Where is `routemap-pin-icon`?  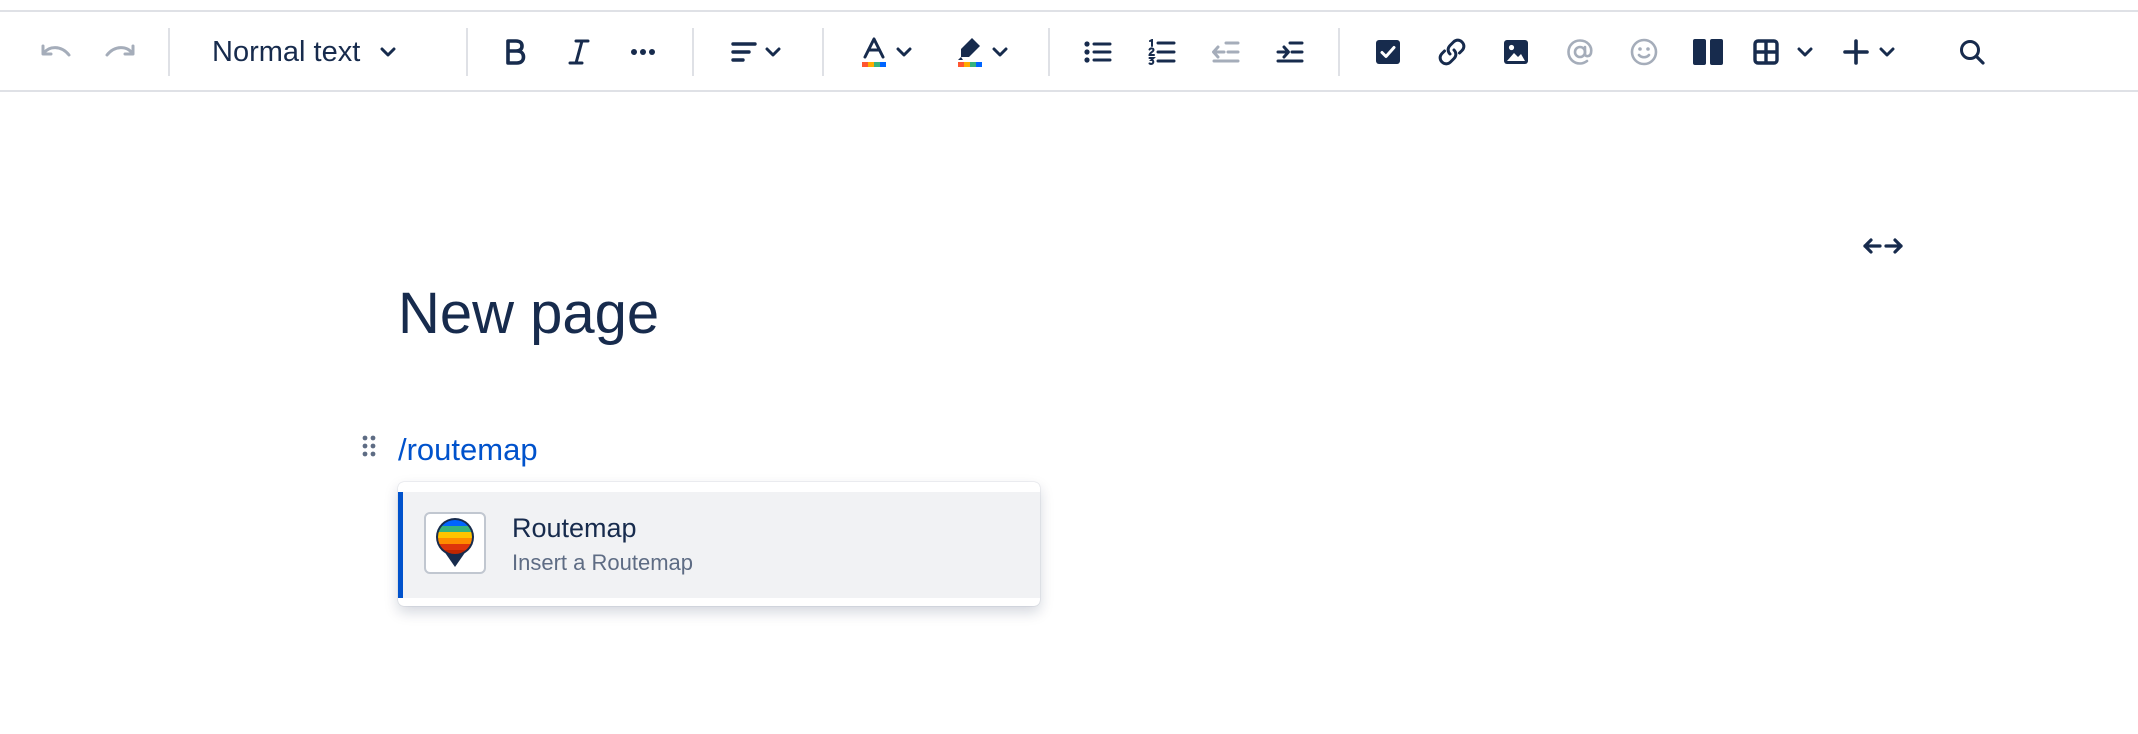 routemap-pin-icon is located at coordinates (455, 543).